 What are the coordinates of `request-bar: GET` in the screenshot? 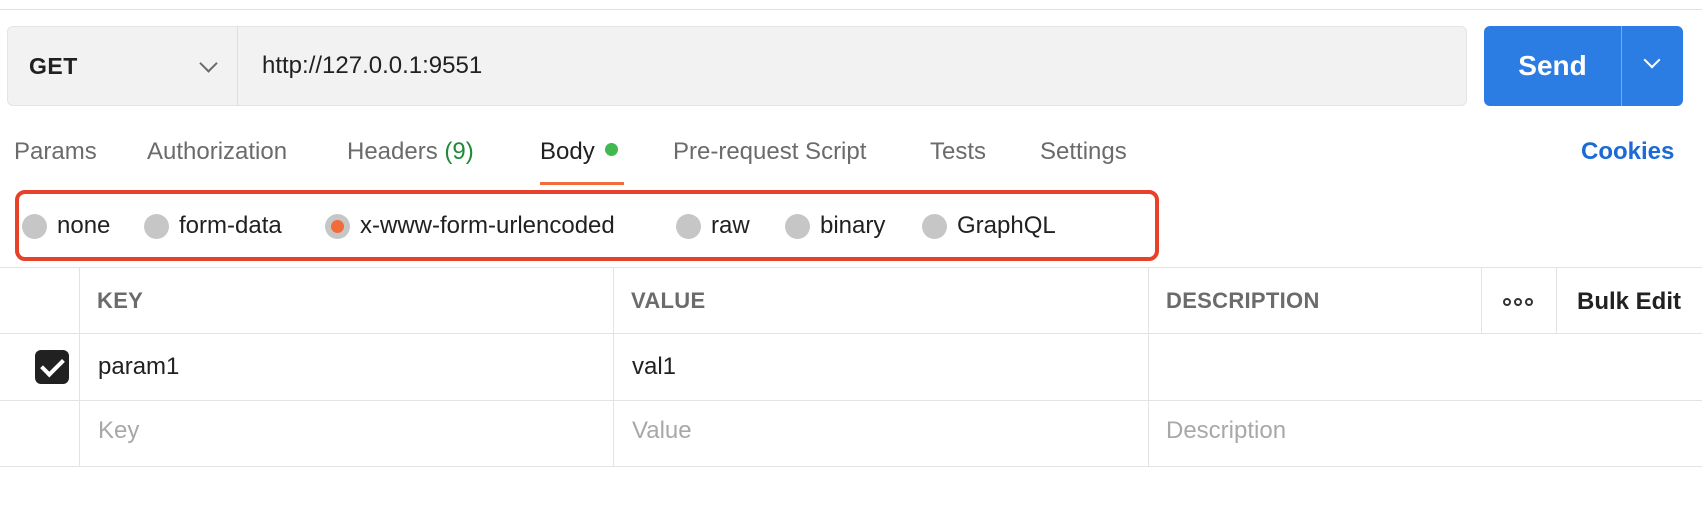 It's located at (737, 66).